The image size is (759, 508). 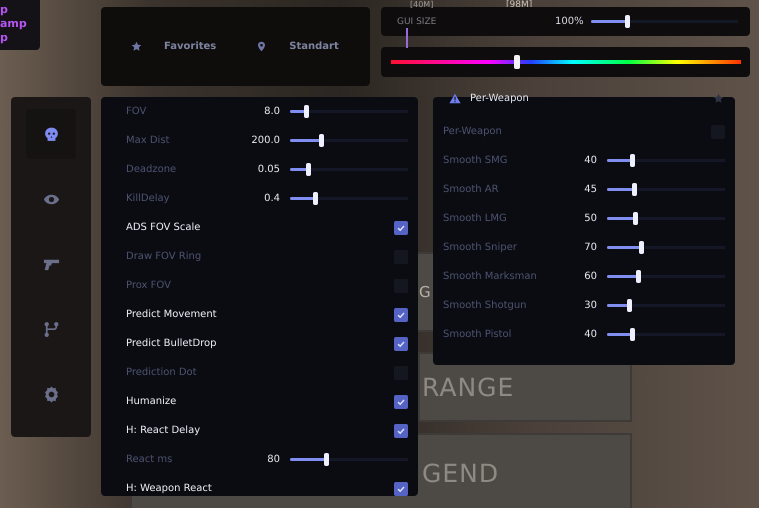 I want to click on setting-label: Prediction Dot, so click(x=162, y=372).